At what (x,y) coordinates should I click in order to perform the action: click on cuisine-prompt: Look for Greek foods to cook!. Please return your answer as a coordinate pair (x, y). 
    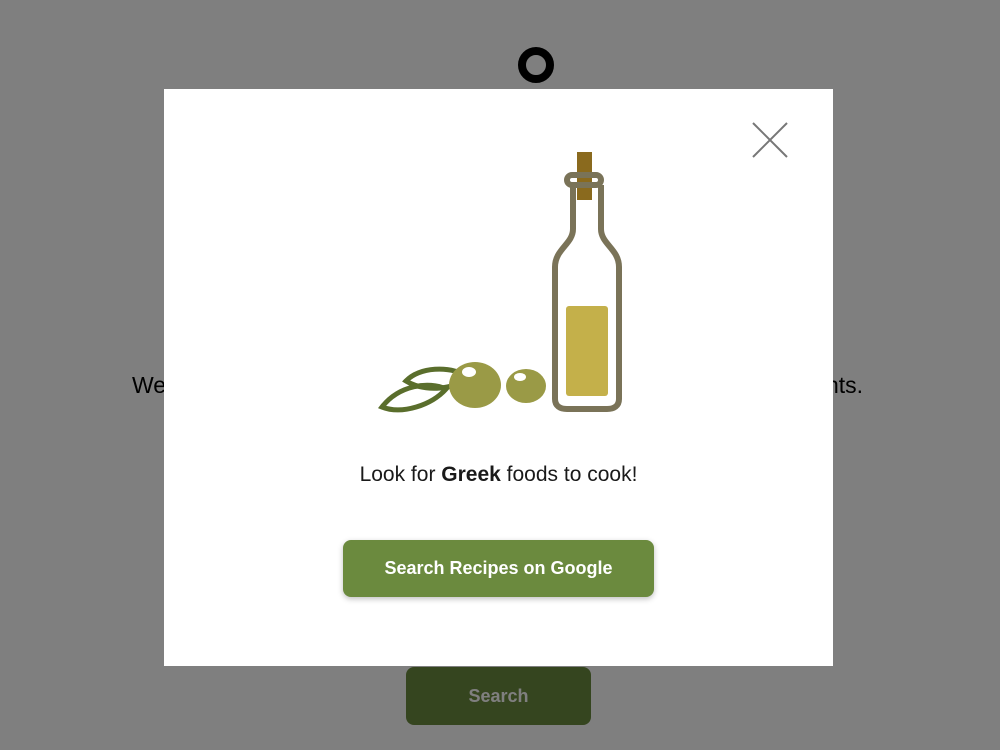
    Looking at the image, I should click on (498, 475).